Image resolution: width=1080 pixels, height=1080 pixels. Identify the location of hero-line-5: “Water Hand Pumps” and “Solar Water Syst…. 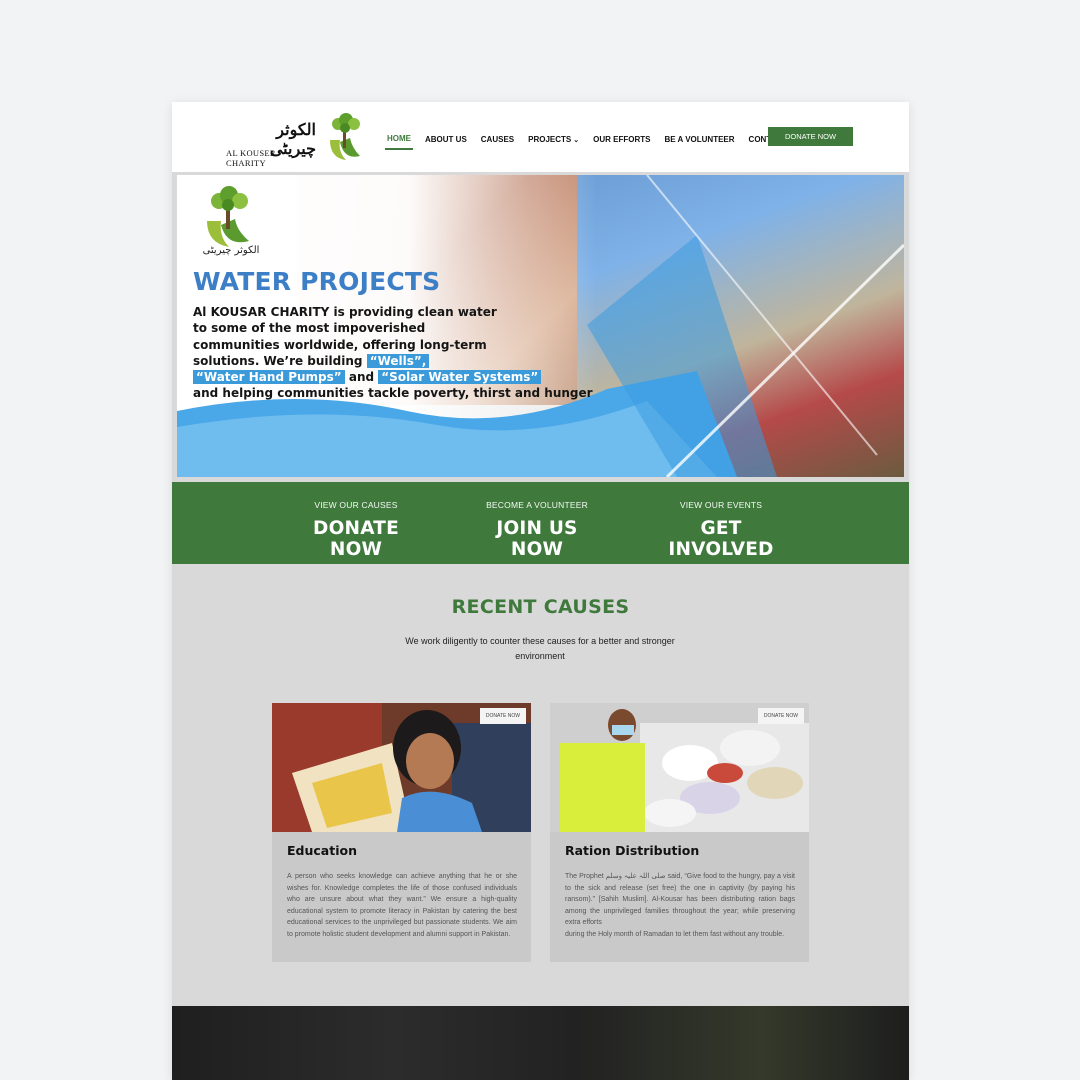
(393, 377).